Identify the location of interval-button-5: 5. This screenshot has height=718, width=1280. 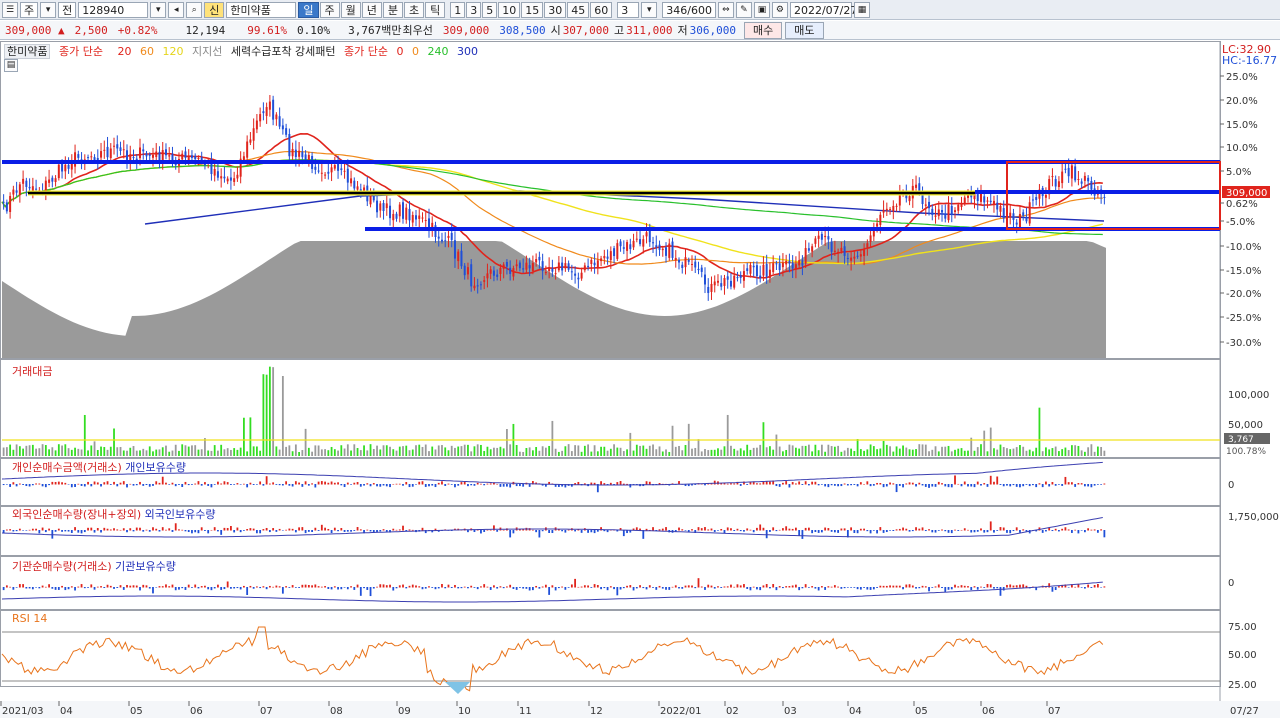
(490, 9).